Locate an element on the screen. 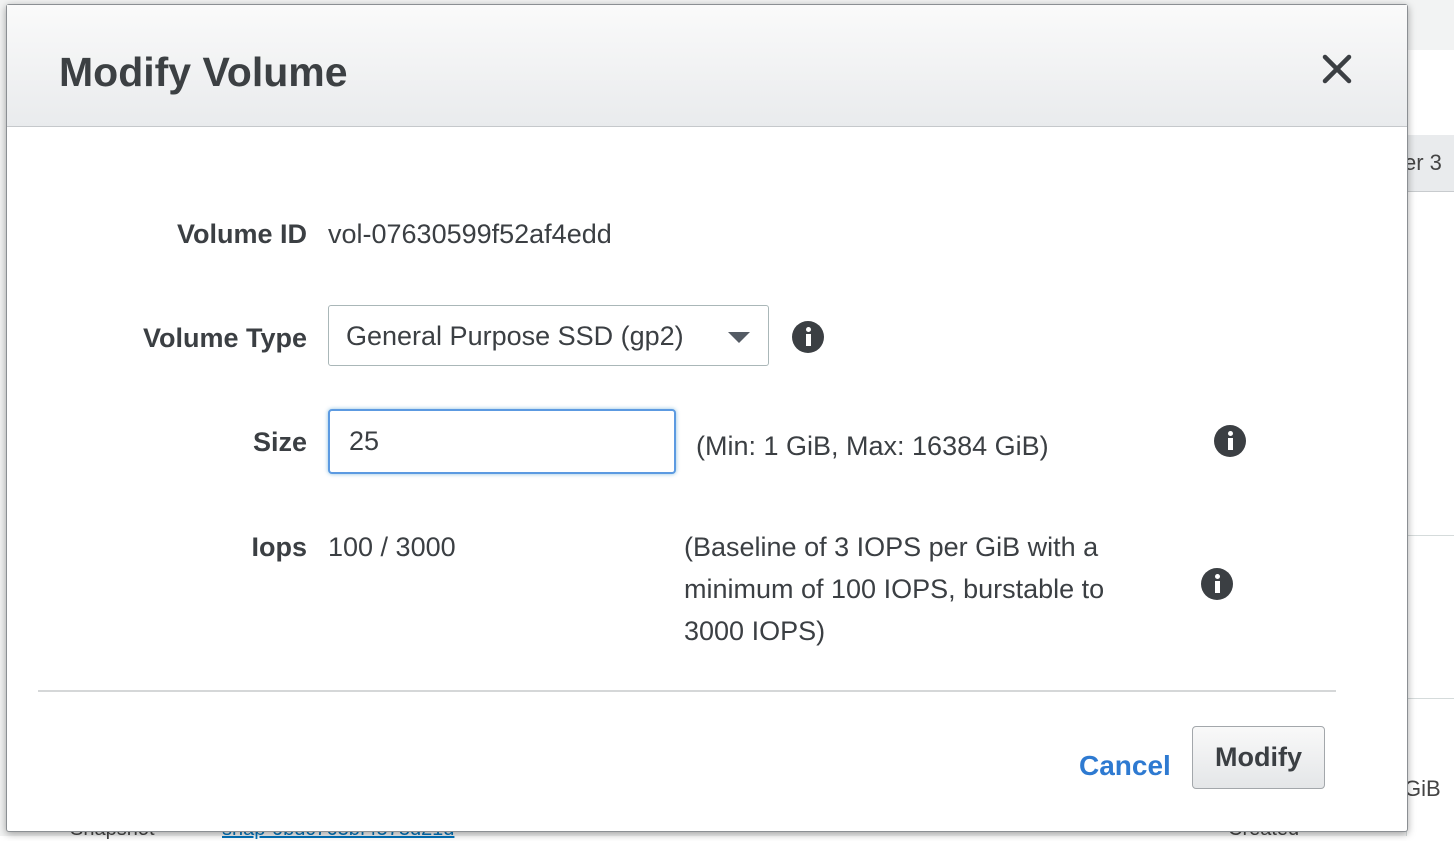  chevron-down-icon is located at coordinates (739, 337).